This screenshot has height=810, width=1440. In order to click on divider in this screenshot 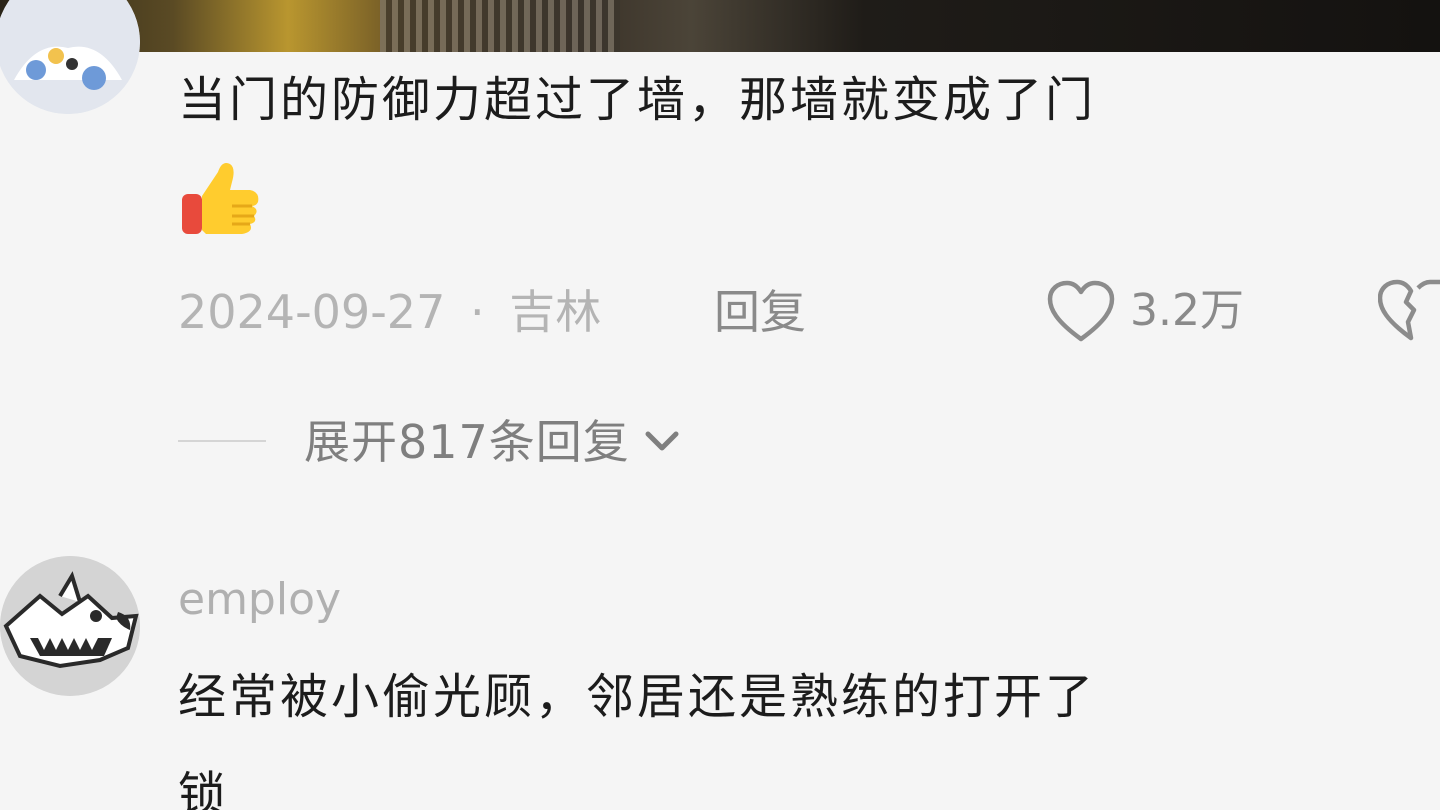, I will do `click(222, 441)`.